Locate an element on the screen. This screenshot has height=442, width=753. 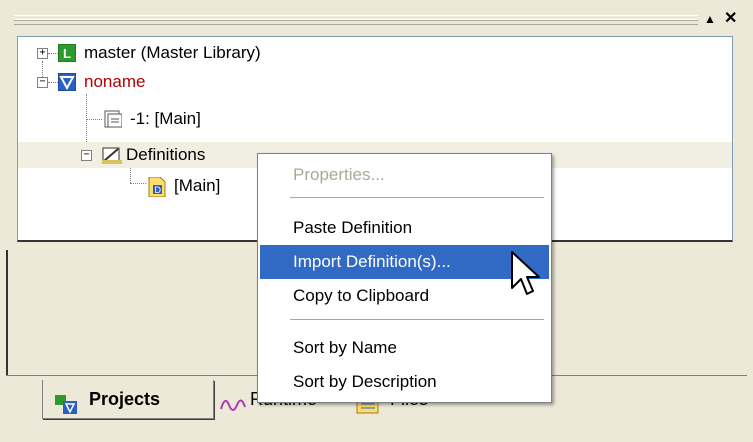
tree-item-noname: − noname is located at coordinates (268, 82).